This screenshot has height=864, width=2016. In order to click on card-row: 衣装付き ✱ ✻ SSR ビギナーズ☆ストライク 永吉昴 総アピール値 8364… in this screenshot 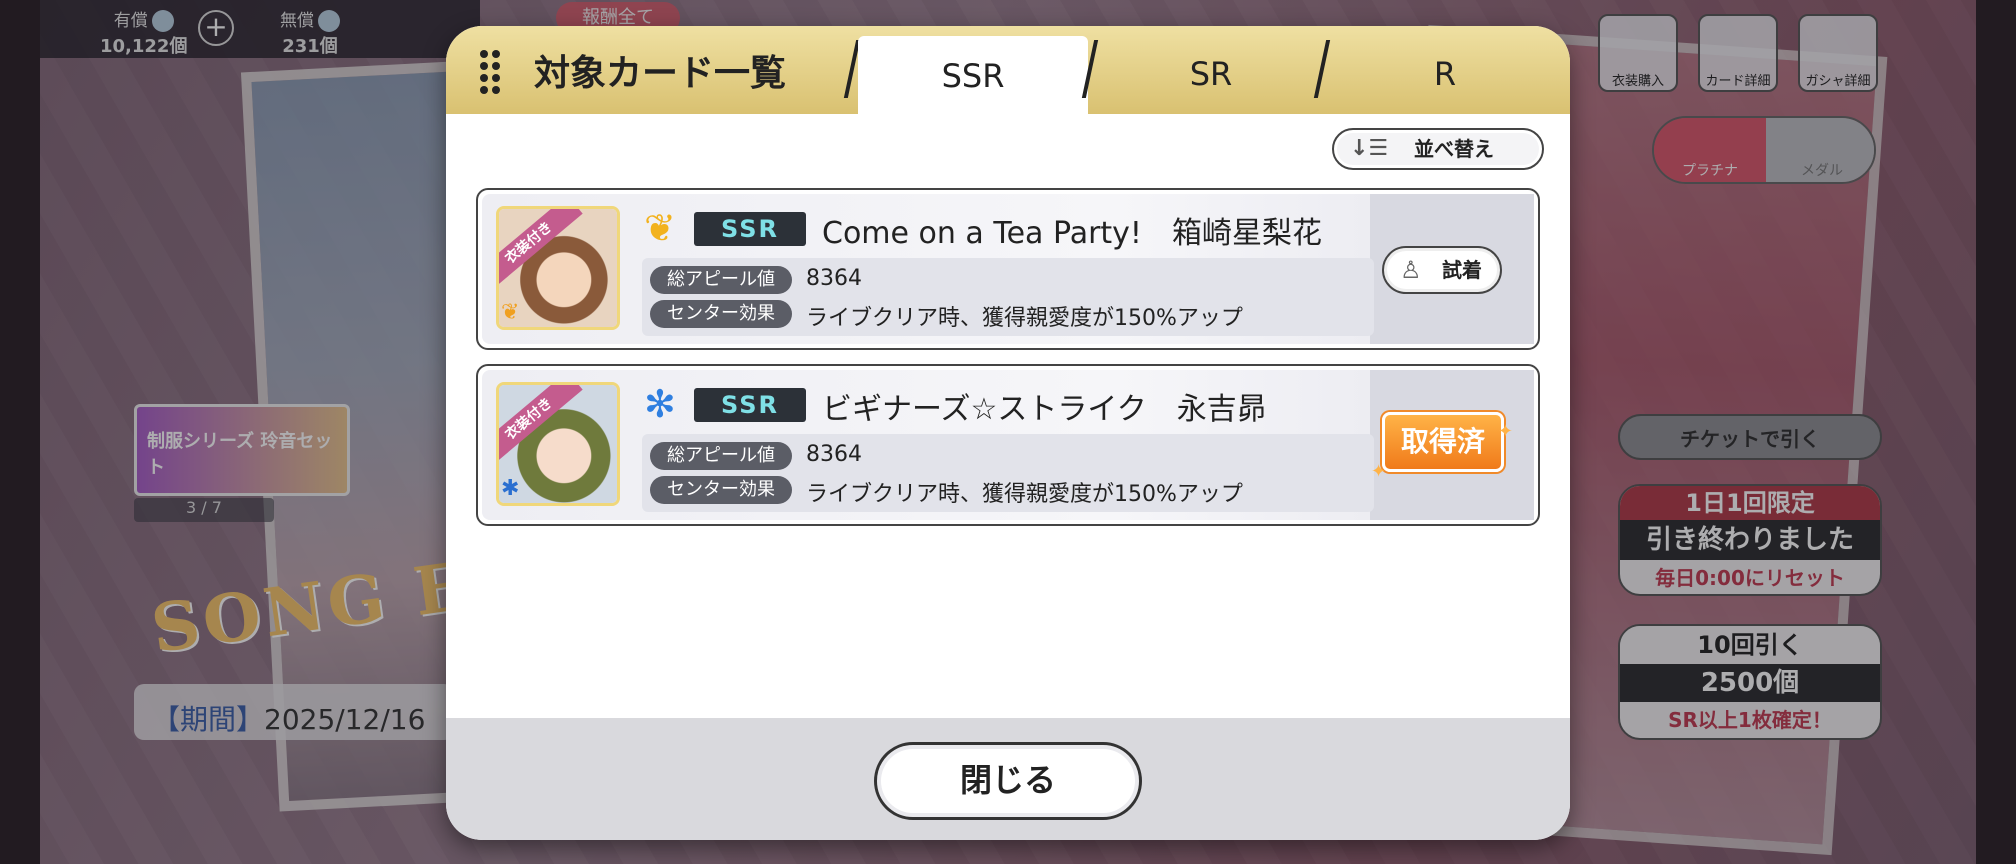, I will do `click(1008, 445)`.